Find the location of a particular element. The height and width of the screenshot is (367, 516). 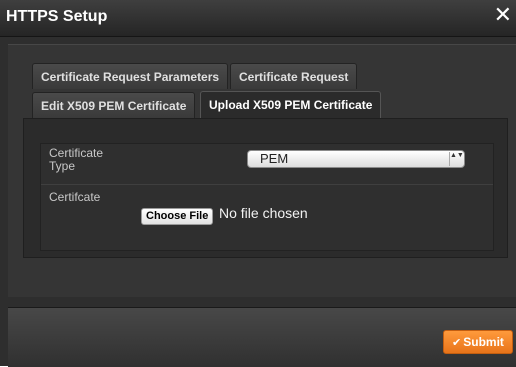

certificate-file-label: Certifcate is located at coordinates (75, 197).